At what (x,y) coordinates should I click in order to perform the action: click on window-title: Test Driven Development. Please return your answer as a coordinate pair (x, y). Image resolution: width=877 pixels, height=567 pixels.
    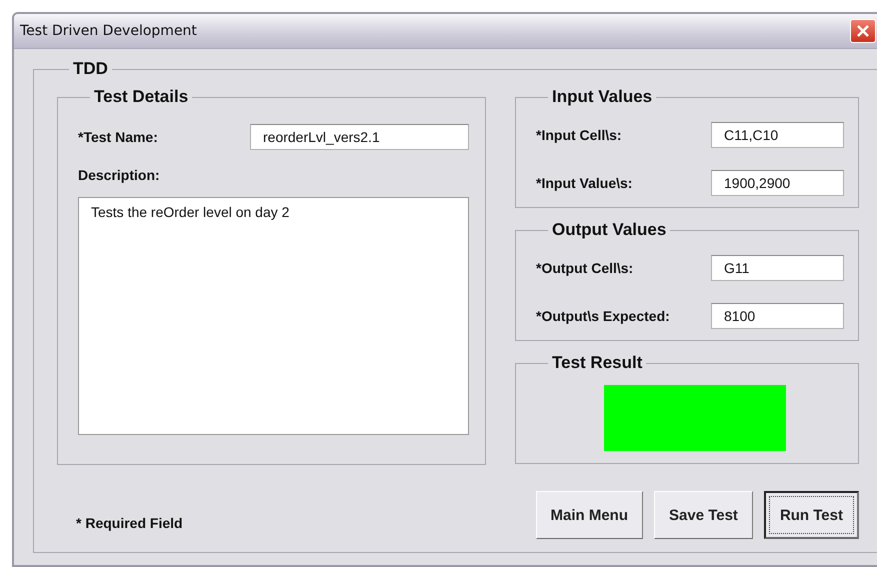
    Looking at the image, I should click on (108, 31).